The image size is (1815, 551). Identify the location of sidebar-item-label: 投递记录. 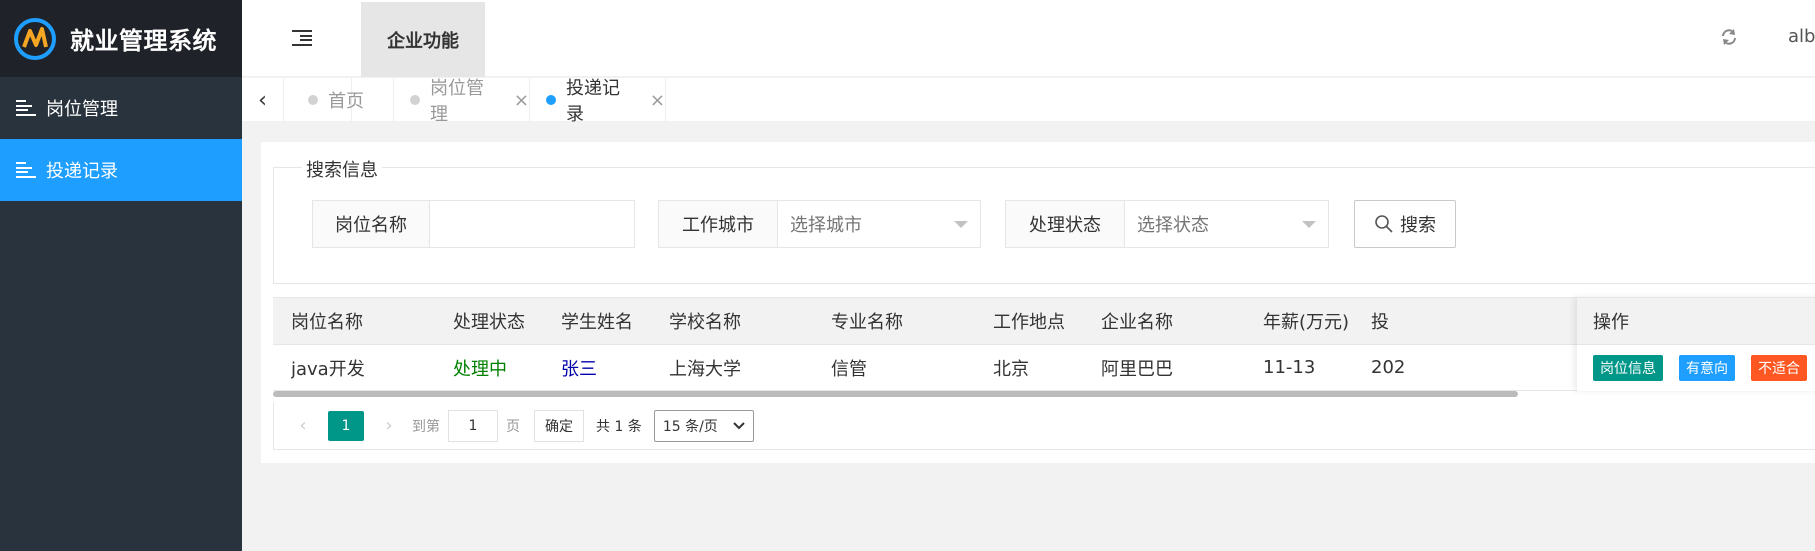
(82, 171).